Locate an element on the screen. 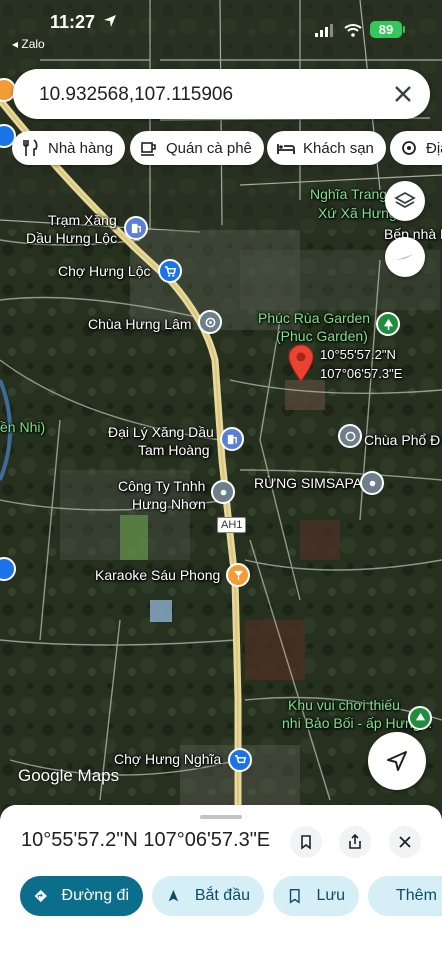  chip-restaurants: Nhà hàng is located at coordinates (69, 148).